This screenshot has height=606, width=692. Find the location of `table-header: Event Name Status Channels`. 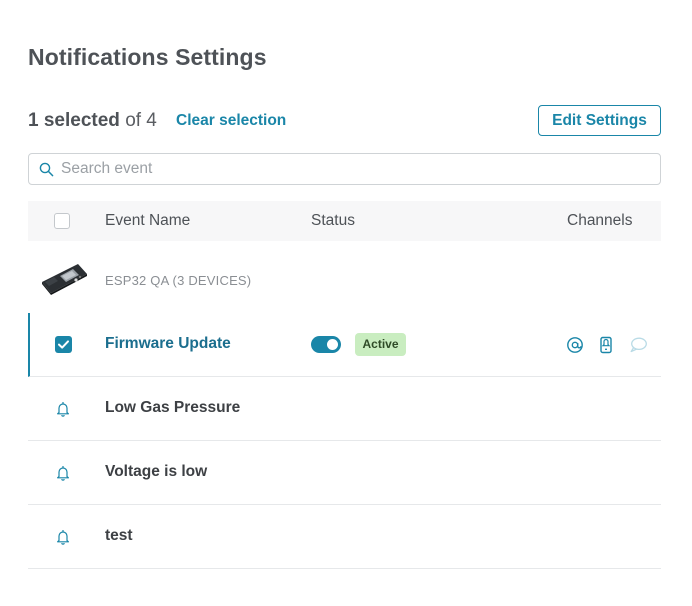

table-header: Event Name Status Channels is located at coordinates (344, 221).